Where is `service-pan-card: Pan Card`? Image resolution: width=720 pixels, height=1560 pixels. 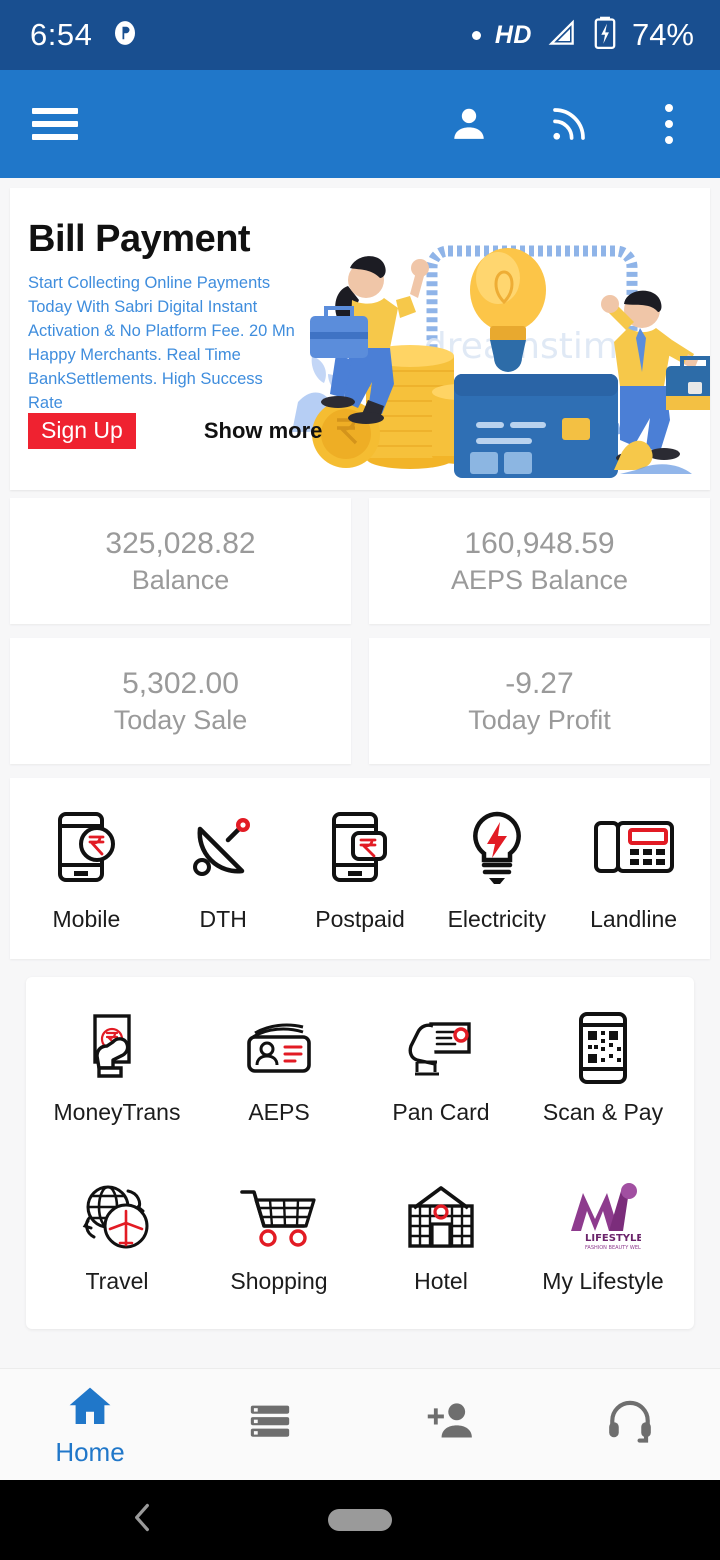
service-pan-card: Pan Card is located at coordinates (441, 1067).